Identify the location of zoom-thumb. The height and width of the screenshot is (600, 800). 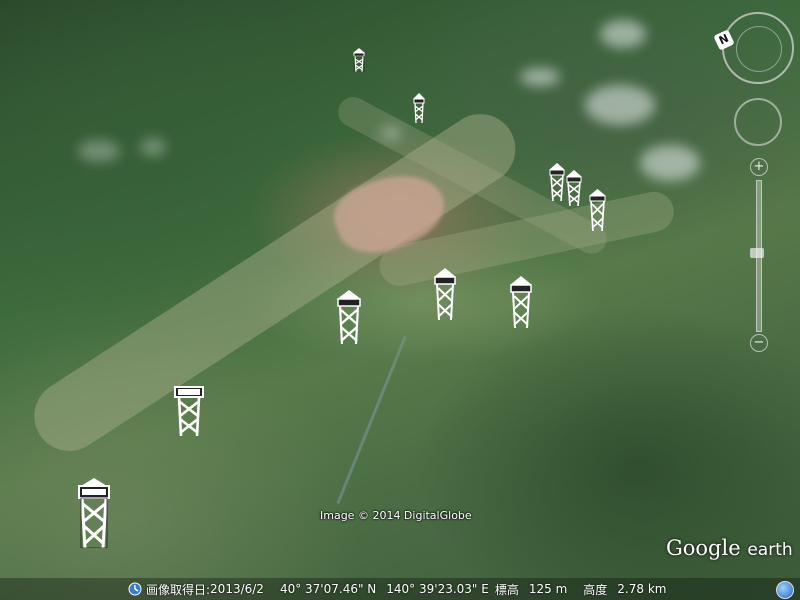
(757, 253).